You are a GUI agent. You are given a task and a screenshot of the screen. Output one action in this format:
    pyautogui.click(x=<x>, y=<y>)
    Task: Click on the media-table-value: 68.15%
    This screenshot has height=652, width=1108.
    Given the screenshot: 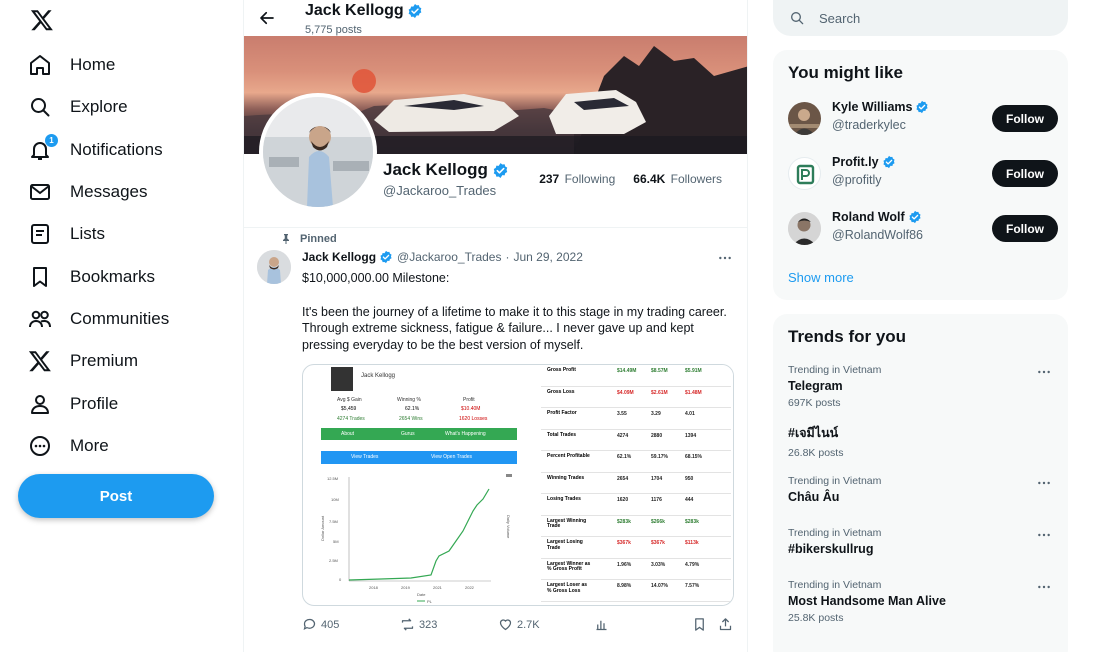 What is the action you would take?
    pyautogui.click(x=693, y=457)
    